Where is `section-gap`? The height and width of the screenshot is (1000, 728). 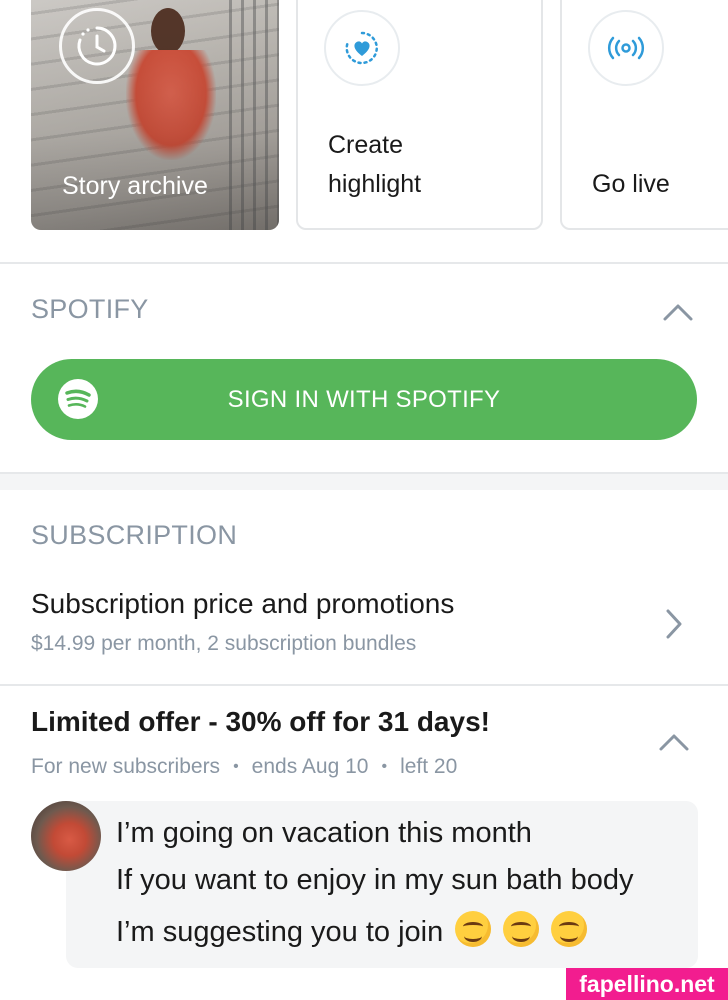
section-gap is located at coordinates (364, 482).